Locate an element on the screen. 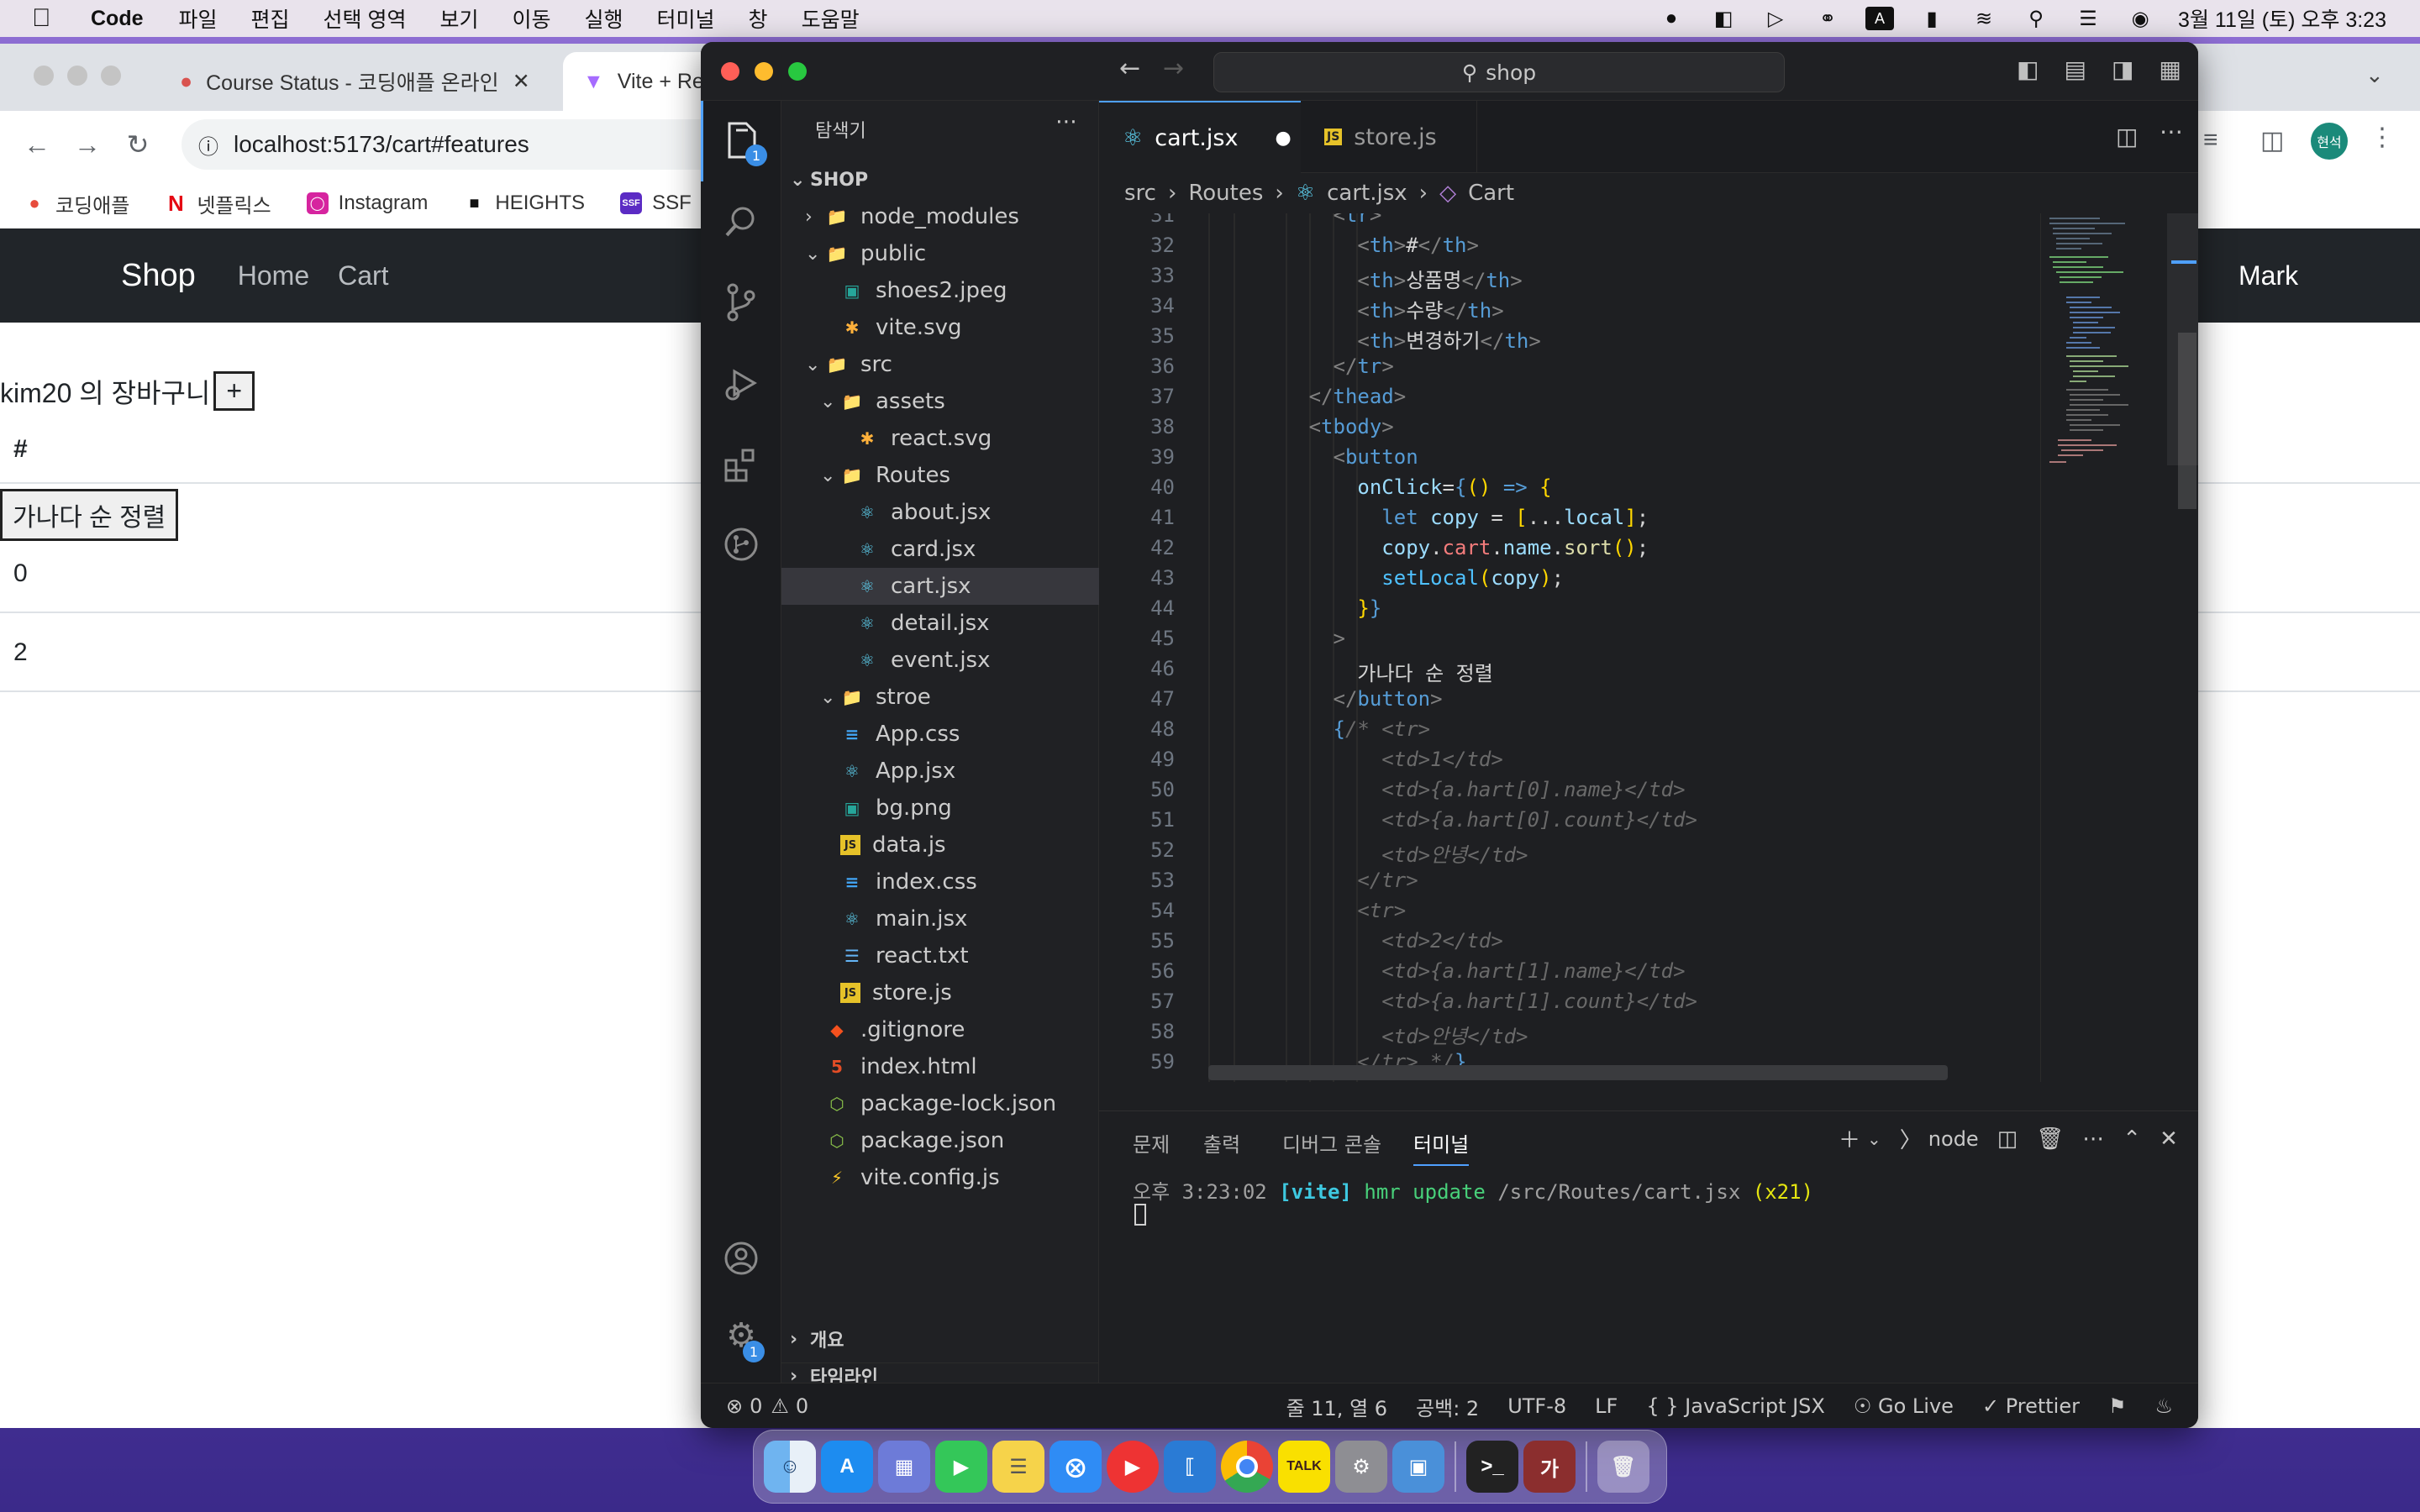 The width and height of the screenshot is (2420, 1512). battery-icon: ▮ is located at coordinates (1932, 18).